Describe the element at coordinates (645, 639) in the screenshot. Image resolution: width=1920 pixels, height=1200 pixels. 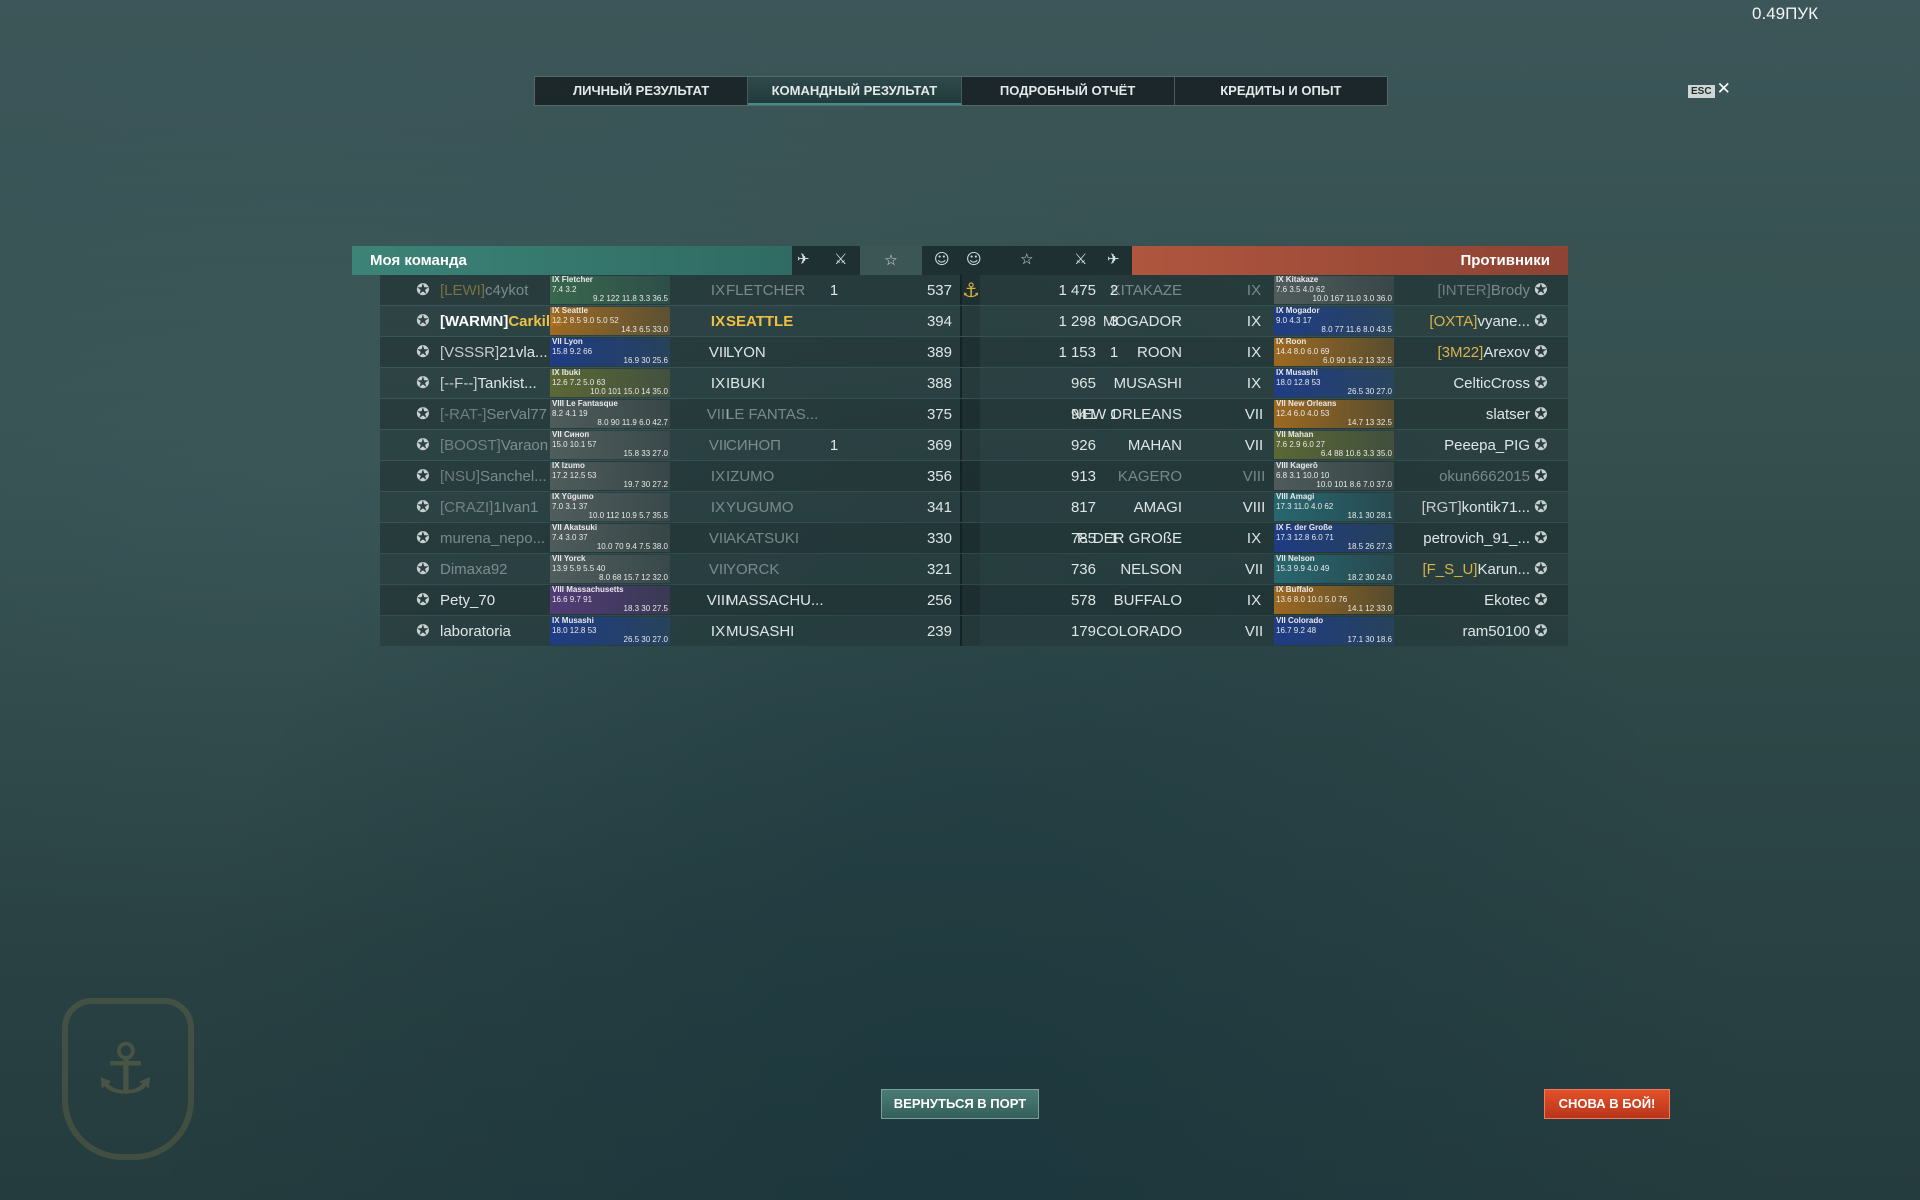
I see `ship-card-stats-secondary: 26.5 30 27.0` at that location.